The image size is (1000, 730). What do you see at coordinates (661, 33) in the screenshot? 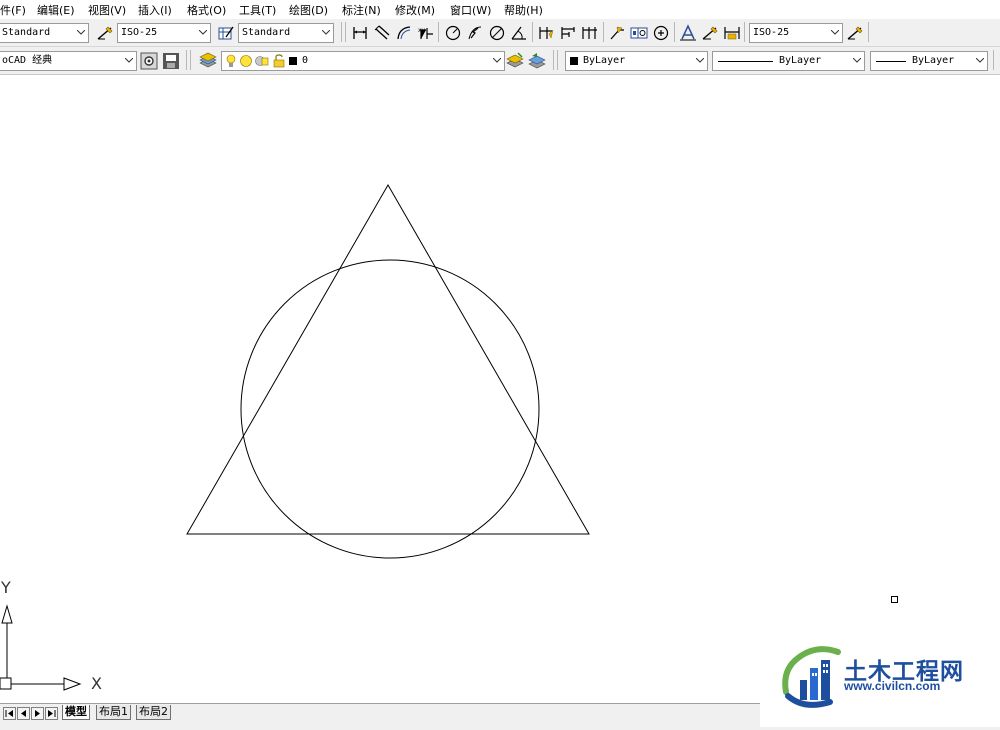
I see `center-mark-icon` at bounding box center [661, 33].